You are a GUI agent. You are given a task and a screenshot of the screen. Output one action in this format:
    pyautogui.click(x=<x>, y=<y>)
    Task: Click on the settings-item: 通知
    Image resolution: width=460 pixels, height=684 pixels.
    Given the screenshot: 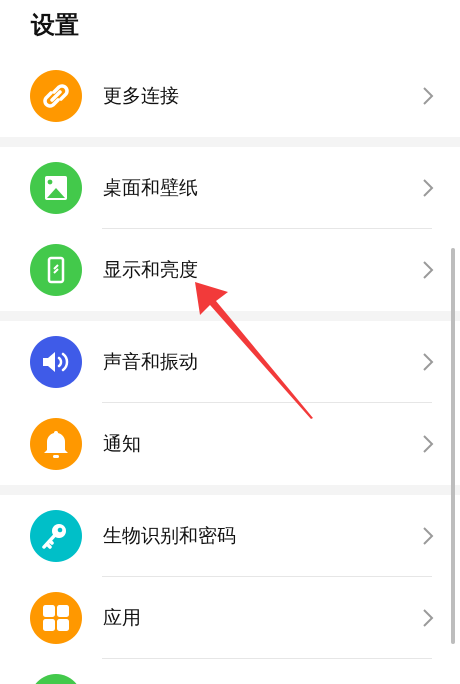 What is the action you would take?
    pyautogui.click(x=230, y=444)
    